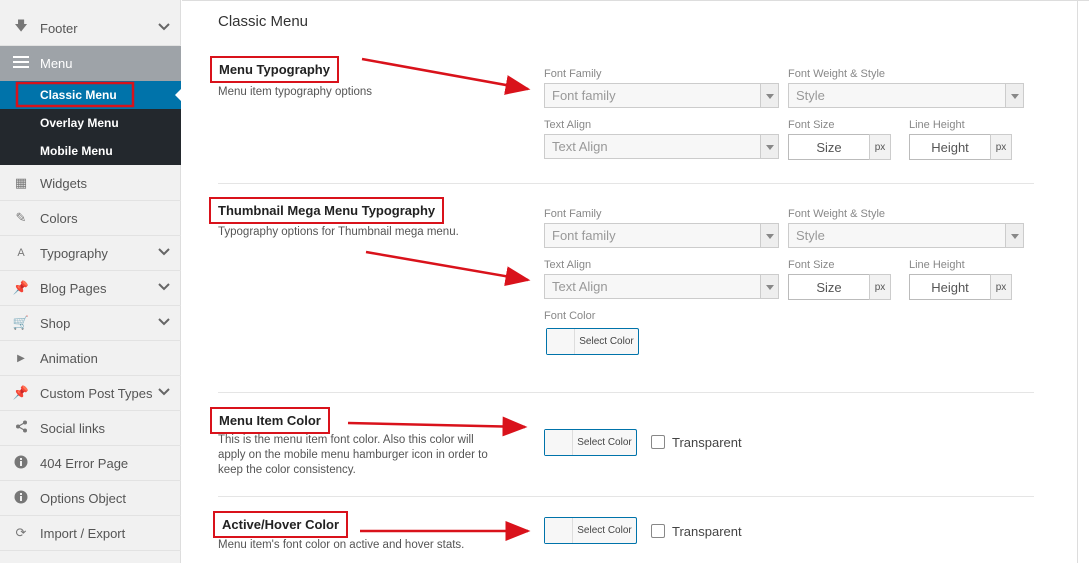  I want to click on section-title-thumbnail-typography: Thumbnail Mega Menu Typography, so click(327, 210).